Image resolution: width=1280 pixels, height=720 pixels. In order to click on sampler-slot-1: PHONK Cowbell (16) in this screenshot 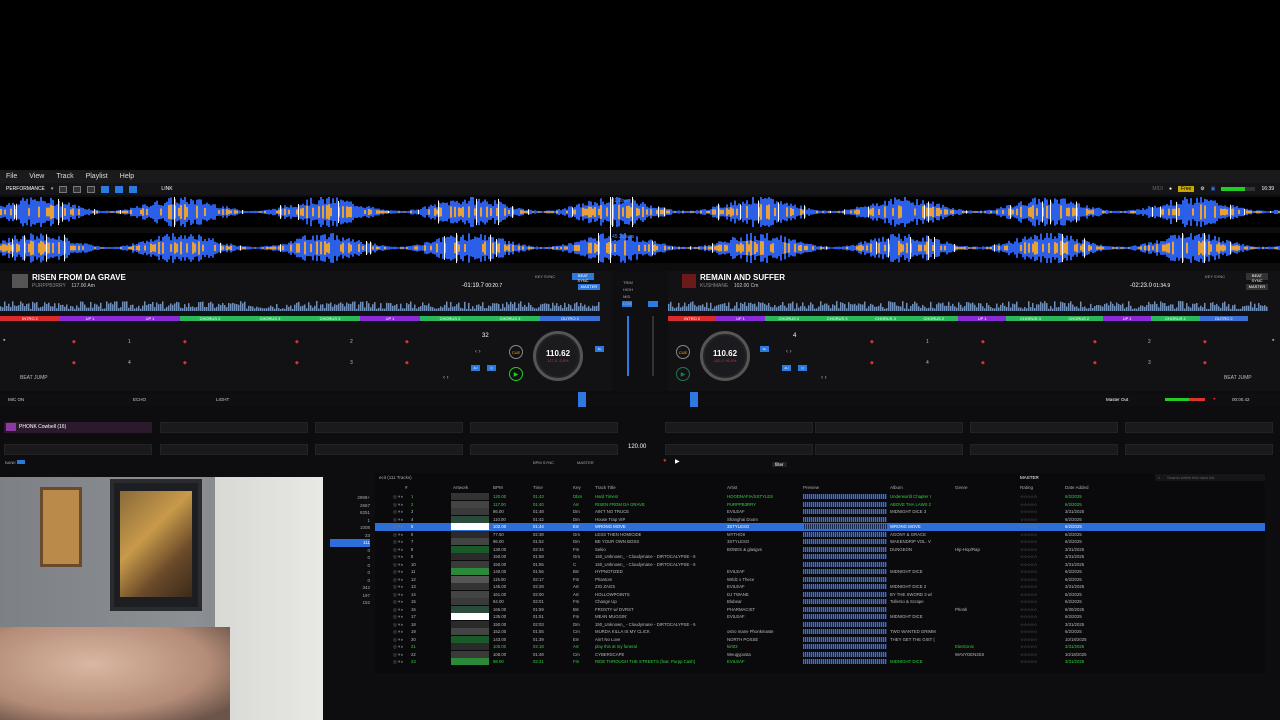, I will do `click(78, 427)`.